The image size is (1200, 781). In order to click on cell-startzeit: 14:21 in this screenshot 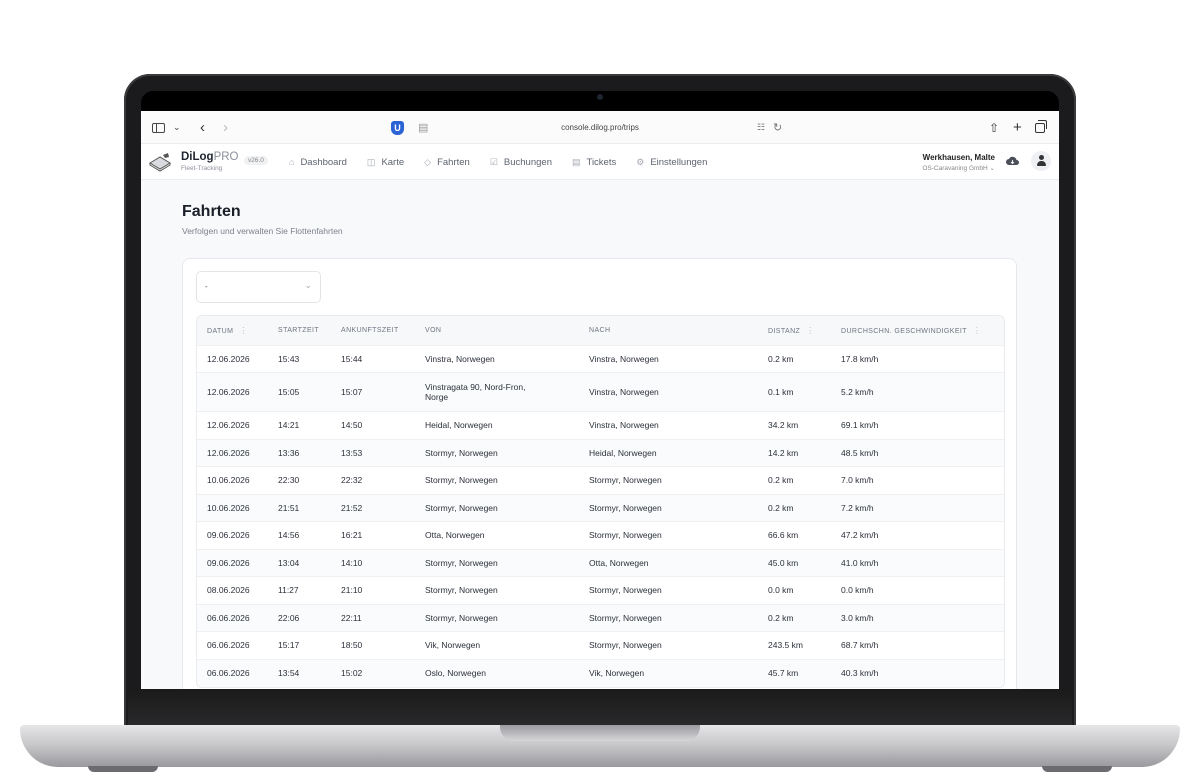, I will do `click(299, 425)`.